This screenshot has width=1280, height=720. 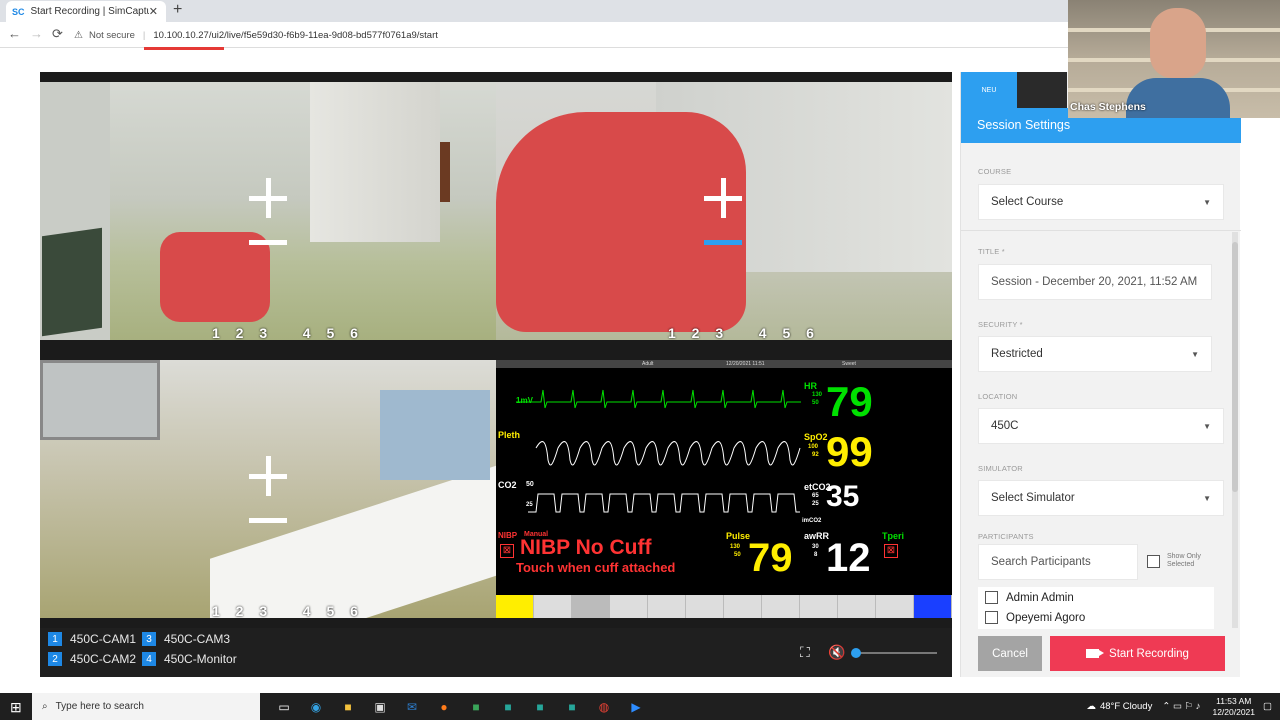 I want to click on browser-tab: SC Start Recording | SimCapture ✕, so click(x=86, y=11).